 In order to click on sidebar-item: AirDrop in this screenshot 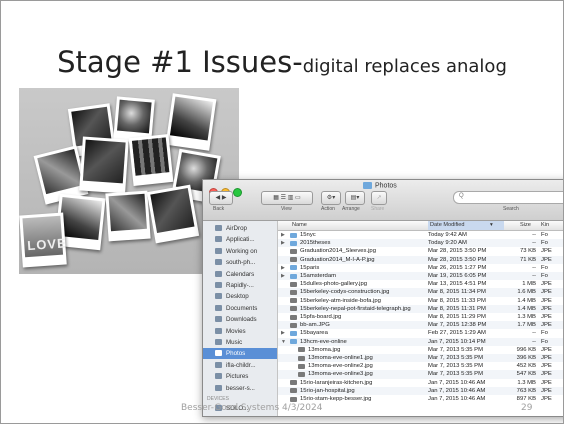, I will do `click(240, 228)`.